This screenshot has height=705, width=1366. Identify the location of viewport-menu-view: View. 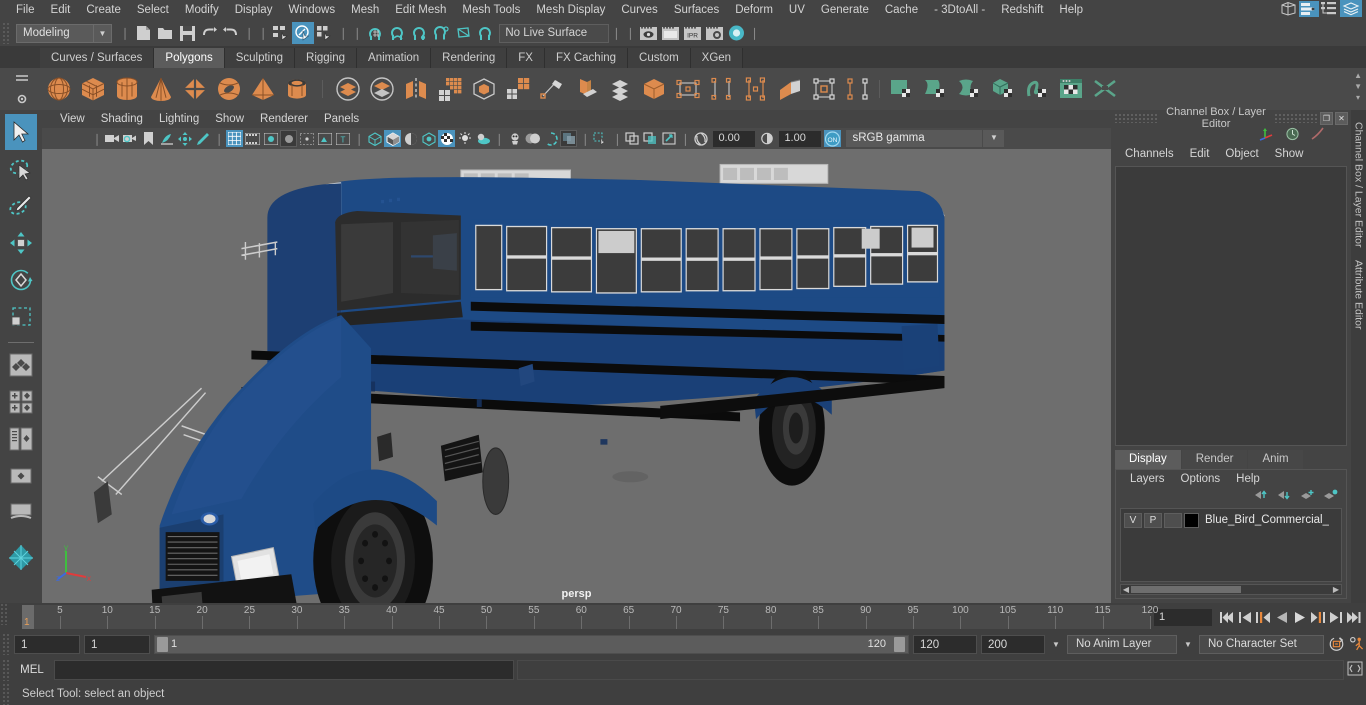
(72, 119).